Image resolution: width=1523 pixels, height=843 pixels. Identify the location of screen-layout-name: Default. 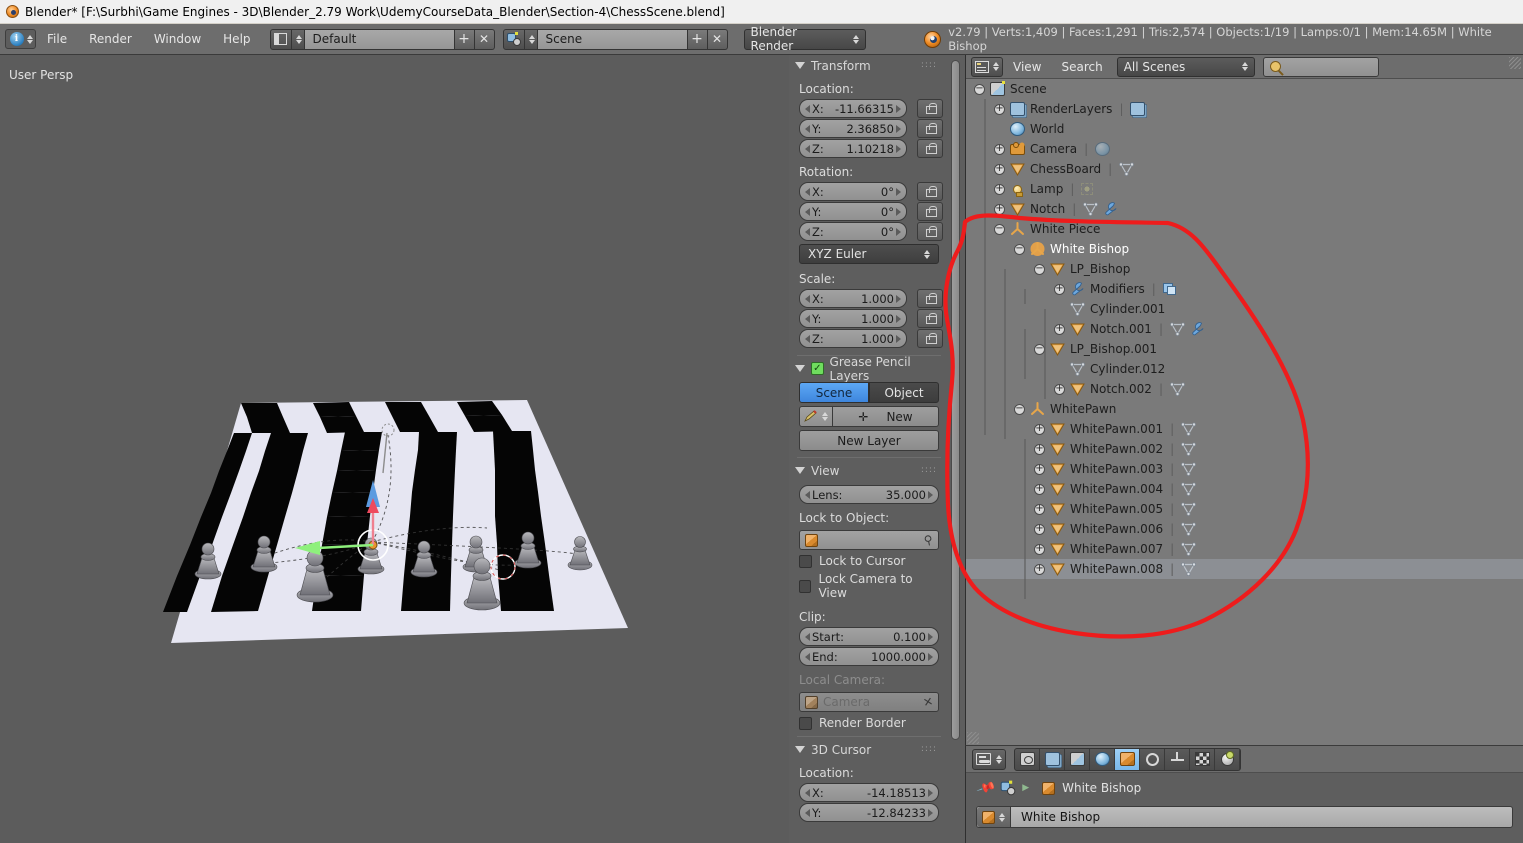
(379, 39).